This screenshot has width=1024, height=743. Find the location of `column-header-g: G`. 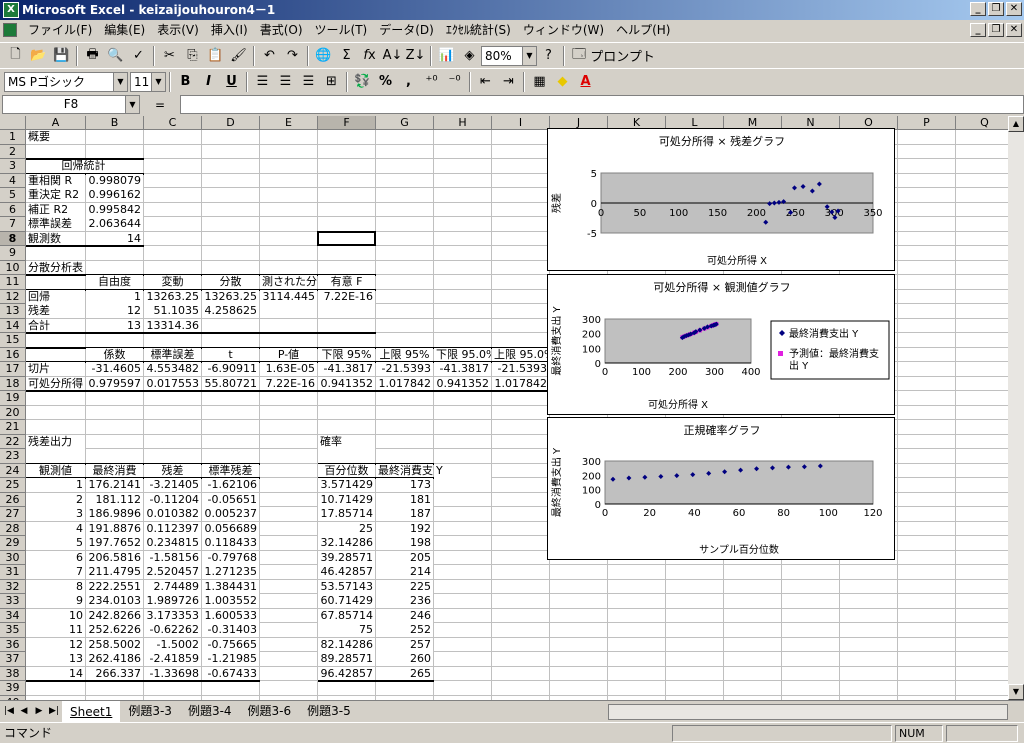

column-header-g: G is located at coordinates (405, 123).